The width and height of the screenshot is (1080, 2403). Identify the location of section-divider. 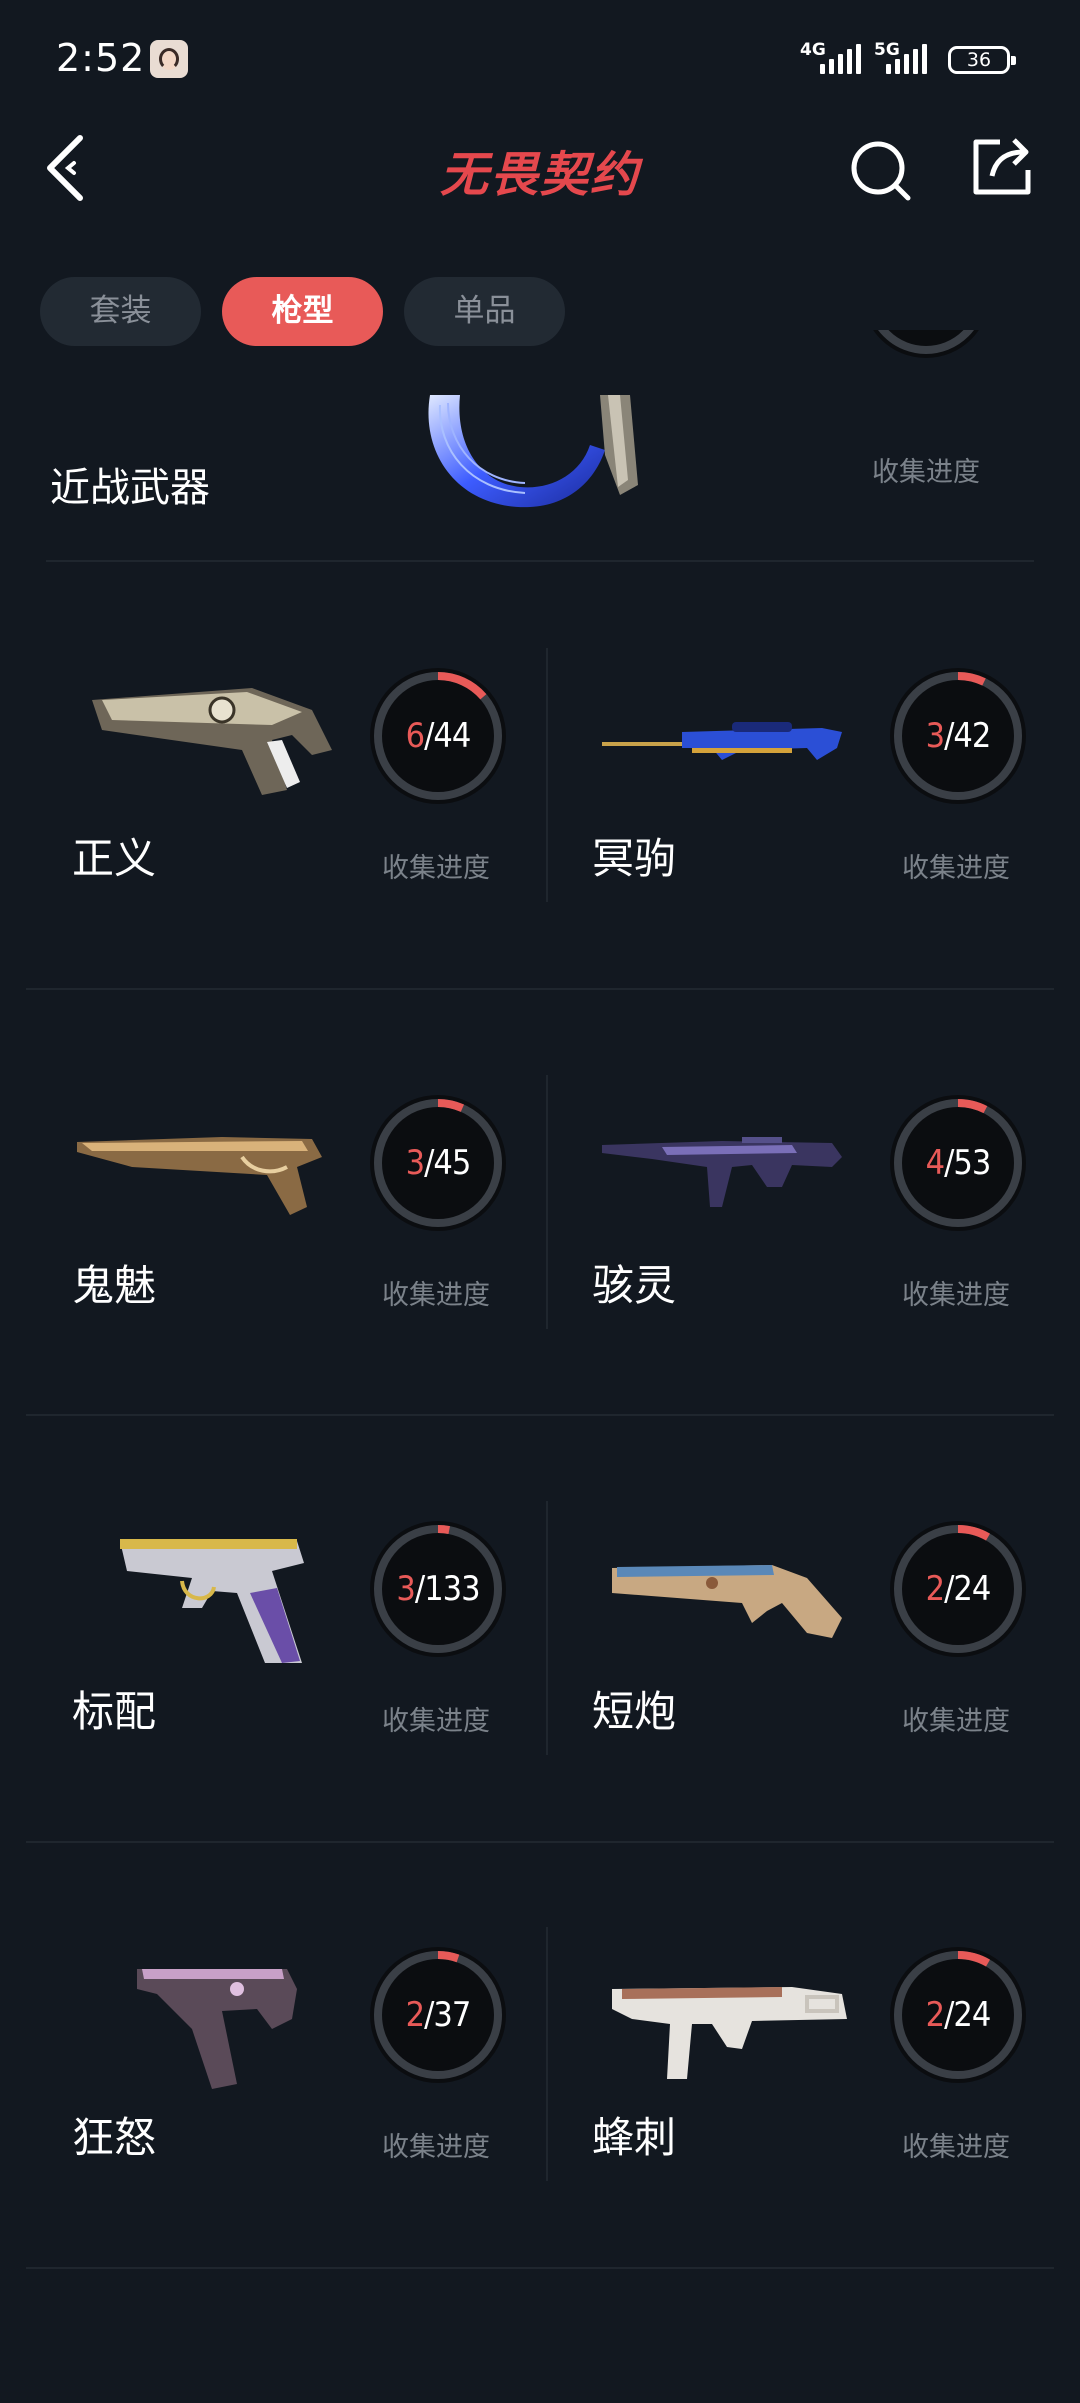
(540, 561).